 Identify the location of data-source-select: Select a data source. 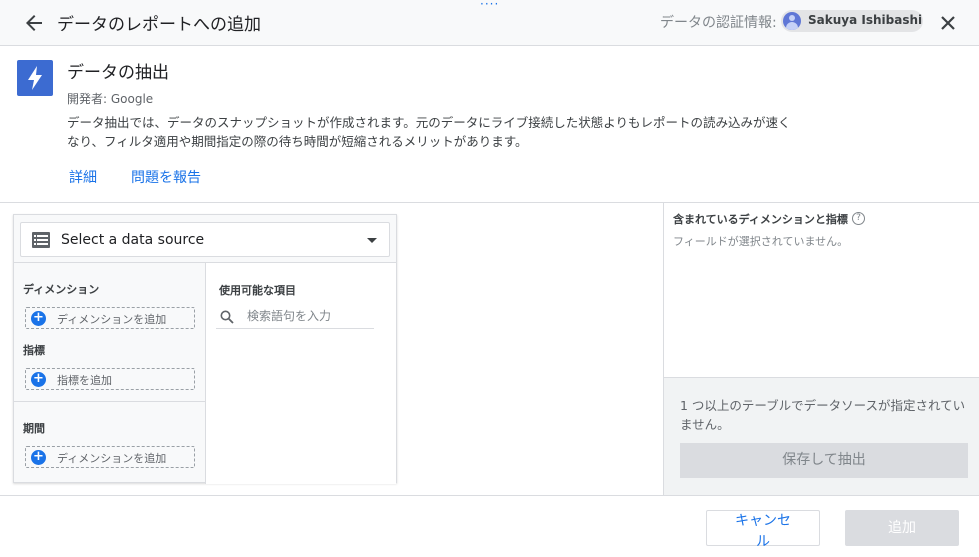
(205, 239).